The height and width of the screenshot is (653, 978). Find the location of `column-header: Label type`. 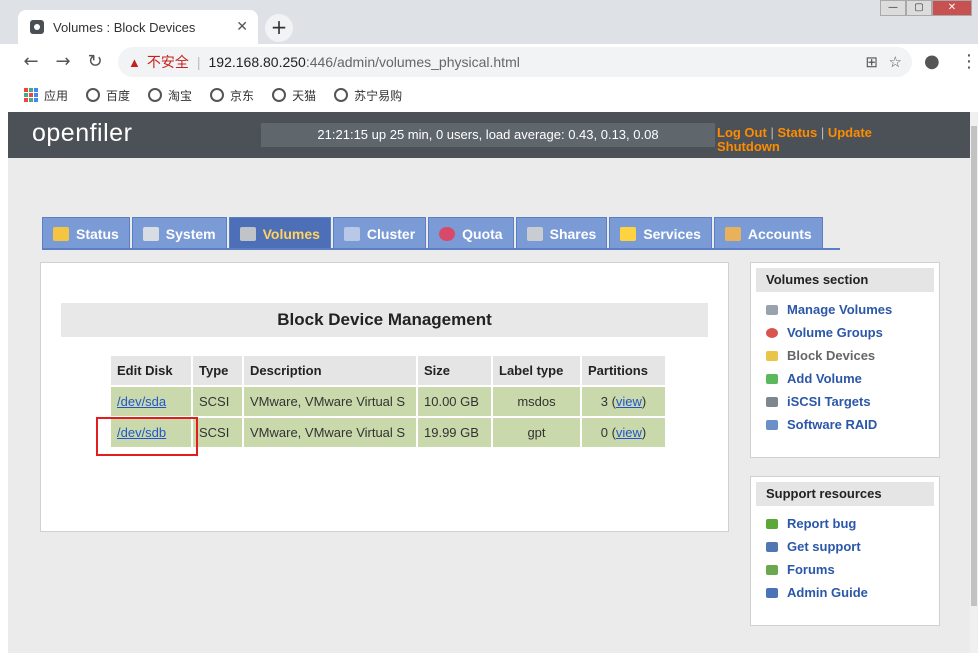

column-header: Label type is located at coordinates (536, 370).